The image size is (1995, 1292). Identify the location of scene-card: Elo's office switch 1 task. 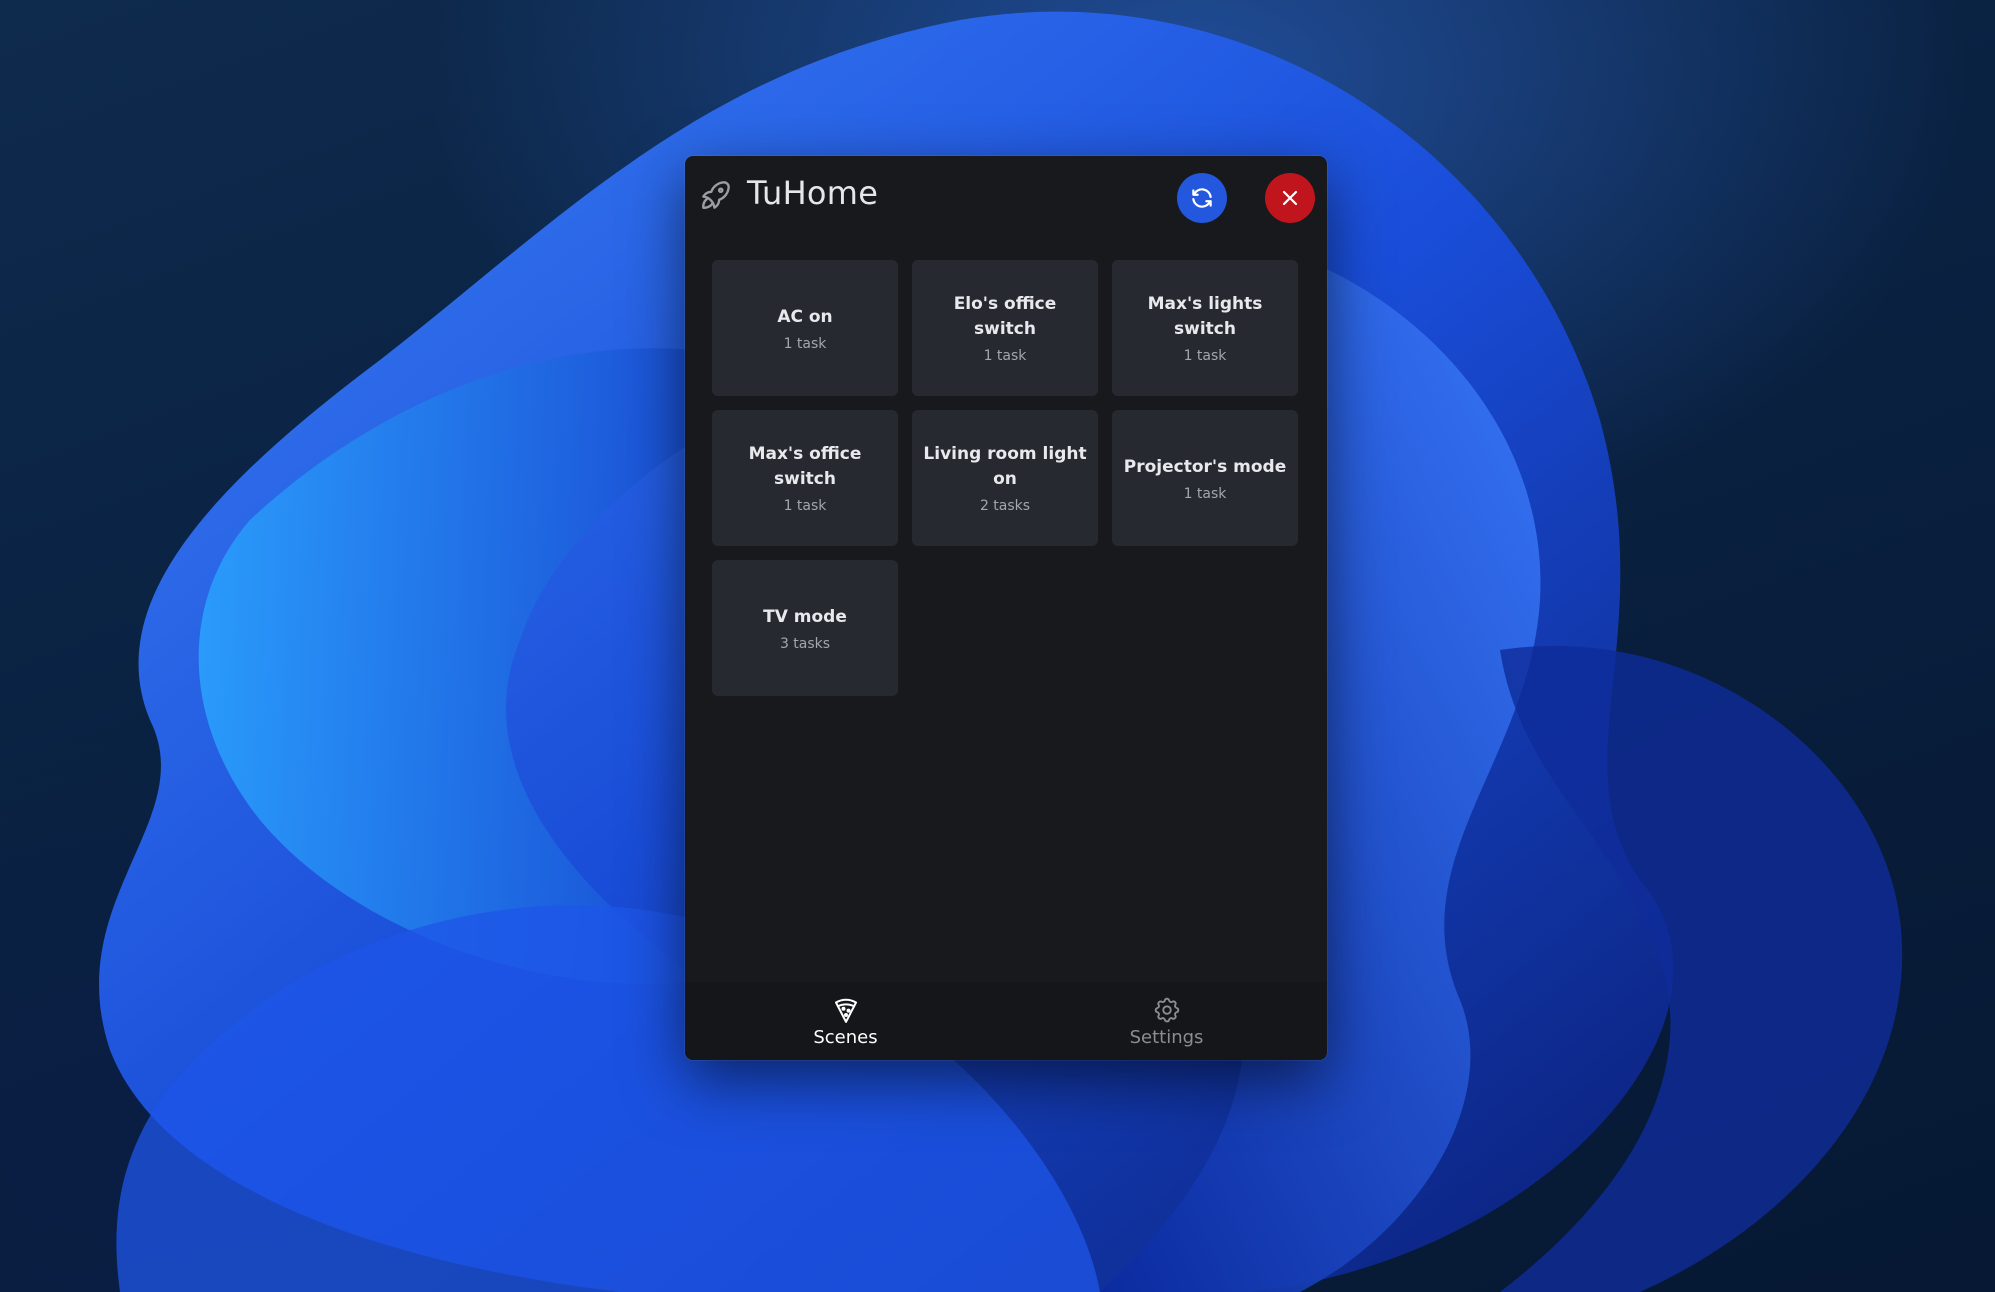
(1005, 328).